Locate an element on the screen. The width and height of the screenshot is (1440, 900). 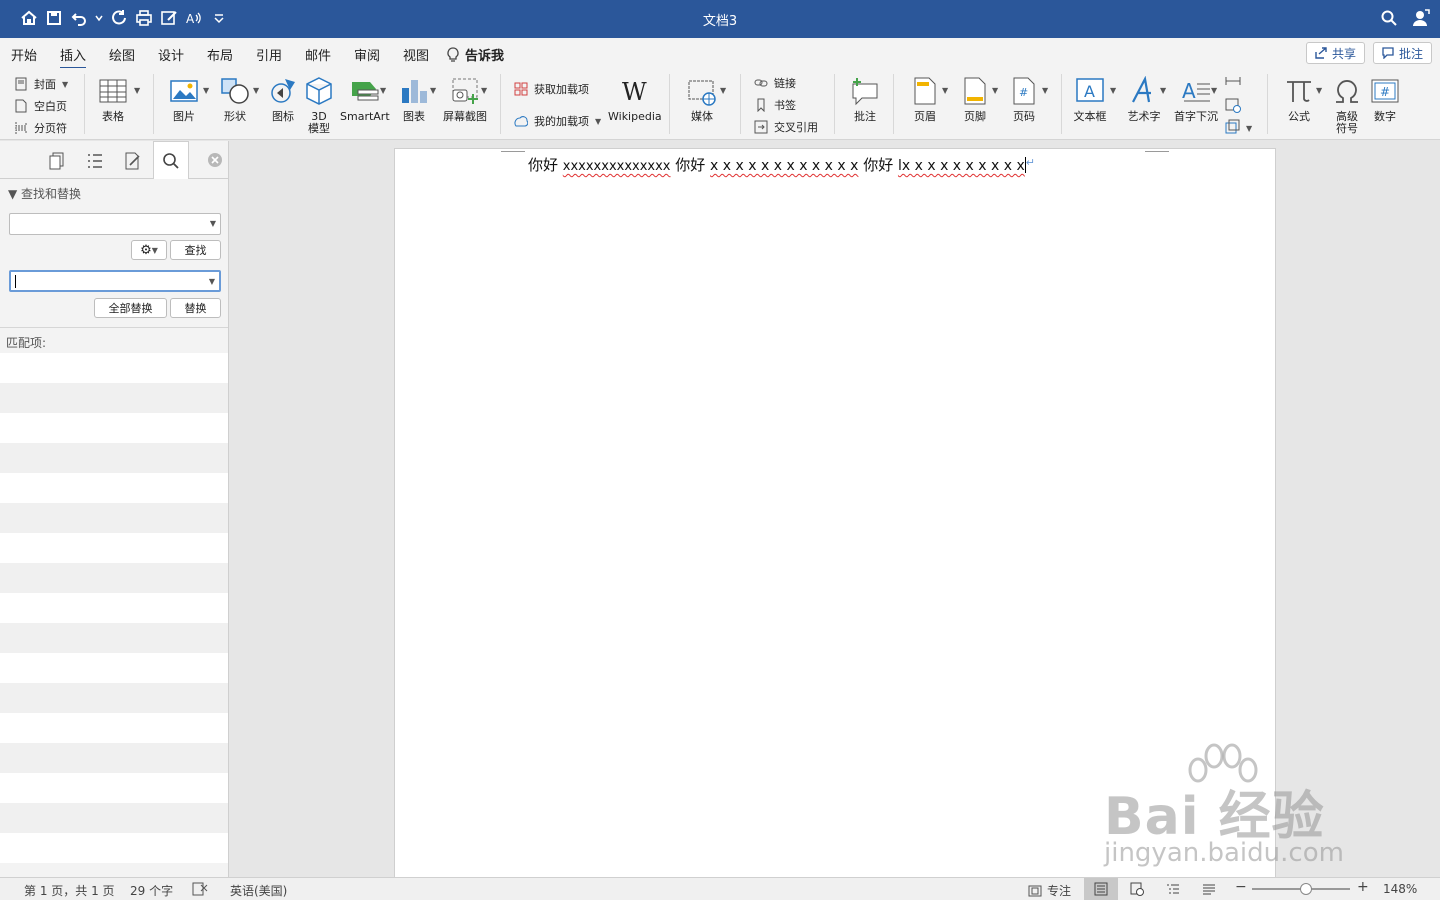
wikipedia-icon: W is located at coordinates (634, 92).